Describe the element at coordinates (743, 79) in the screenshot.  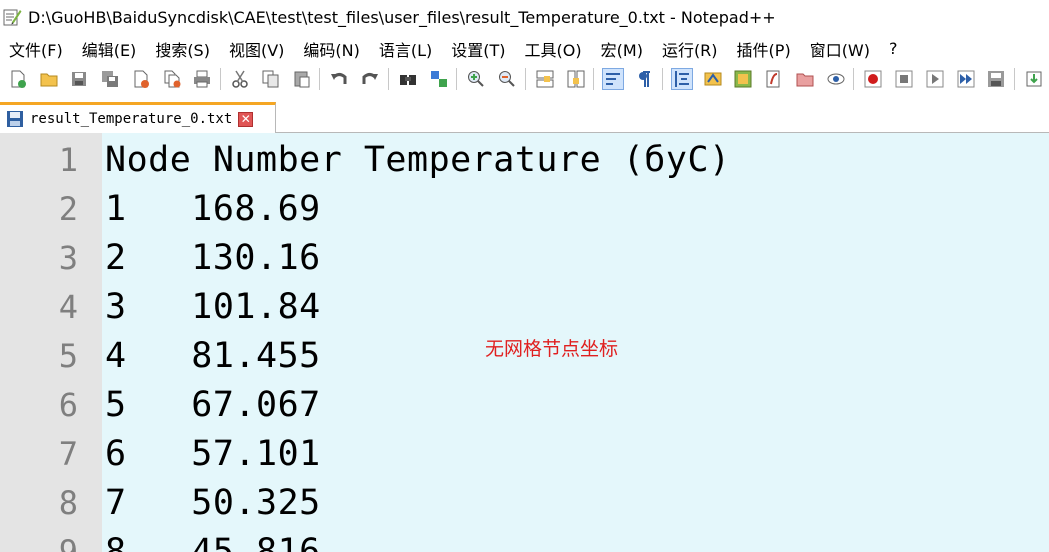
I see `document-map-icon` at that location.